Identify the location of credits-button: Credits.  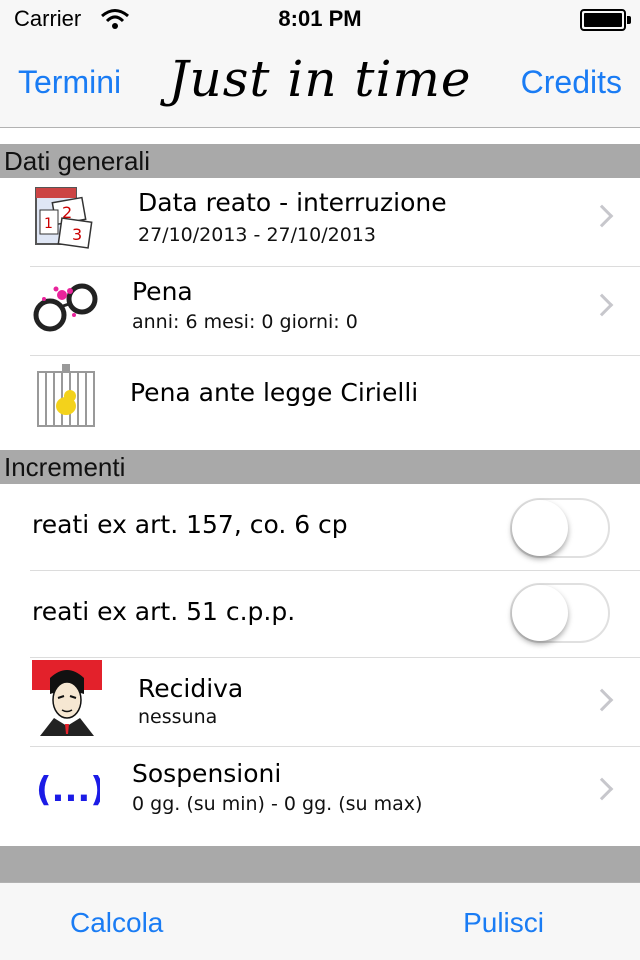
(571, 82).